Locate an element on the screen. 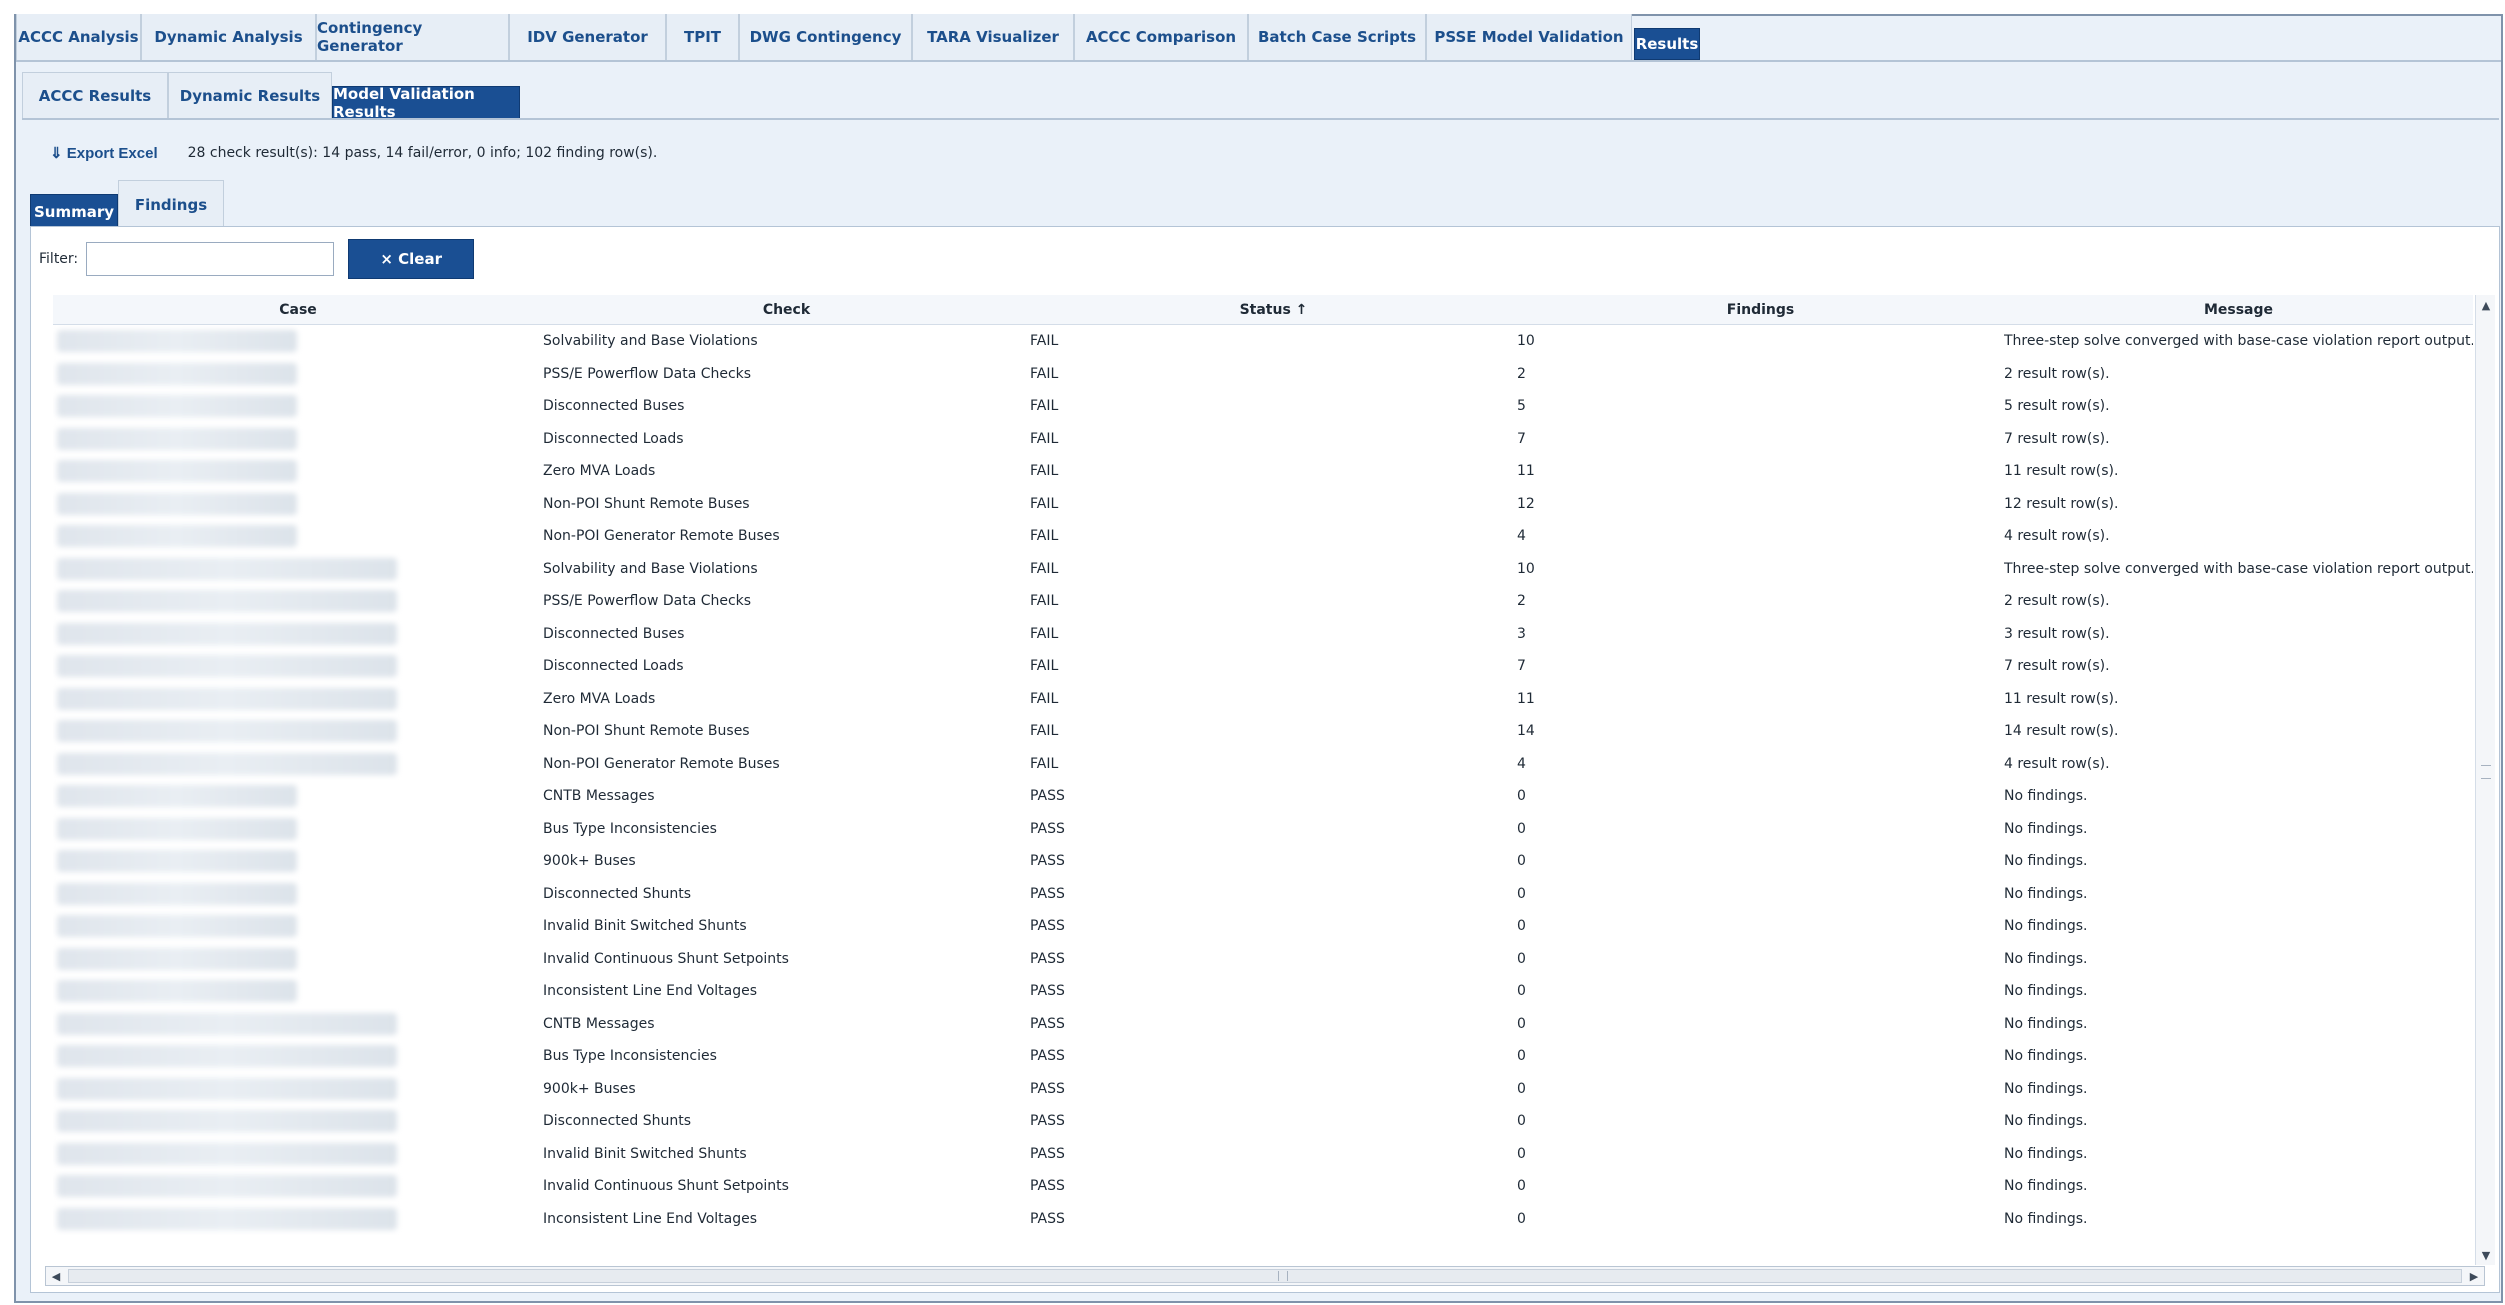 The width and height of the screenshot is (2505, 1305). scroll-up-icon: ▲ is located at coordinates (2486, 305).